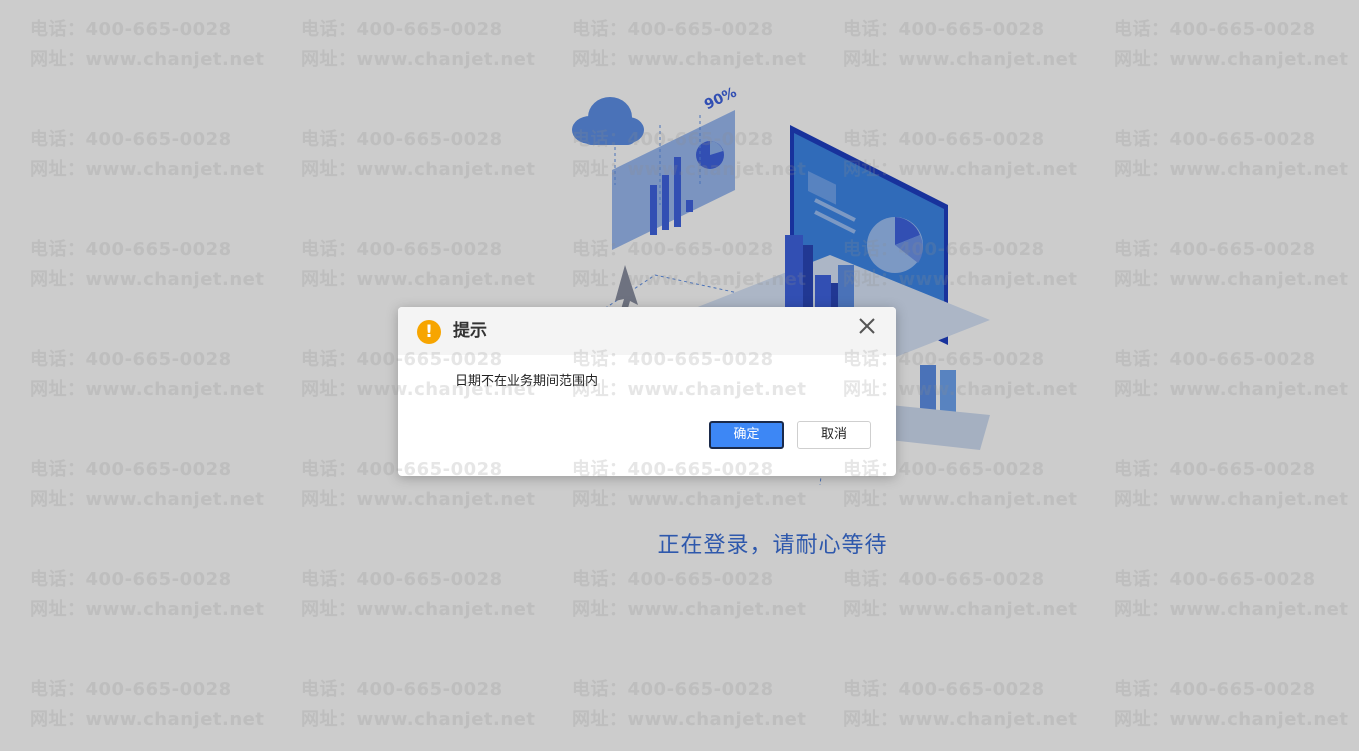 Image resolution: width=1359 pixels, height=751 pixels. I want to click on dialog-title: 提示, so click(470, 331).